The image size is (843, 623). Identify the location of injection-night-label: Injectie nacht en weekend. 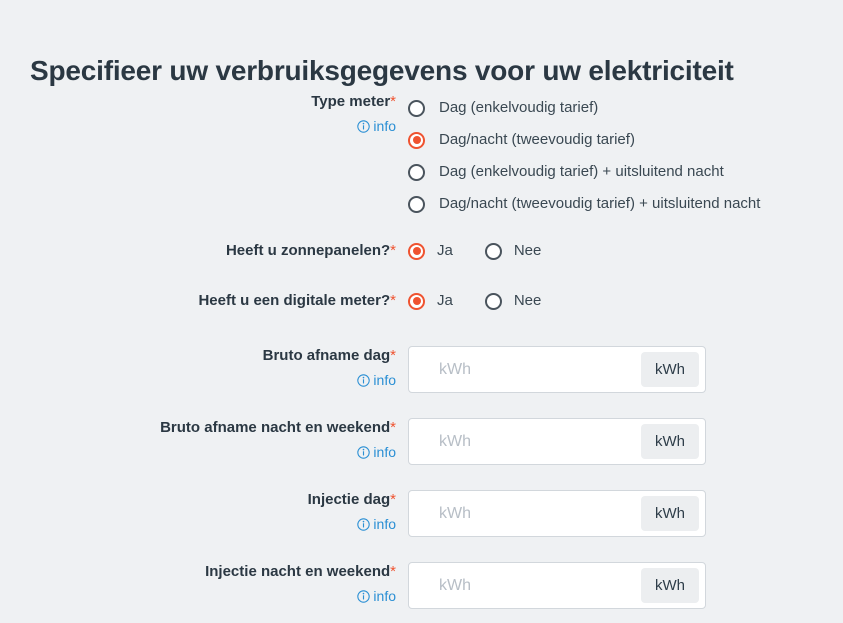
(298, 571).